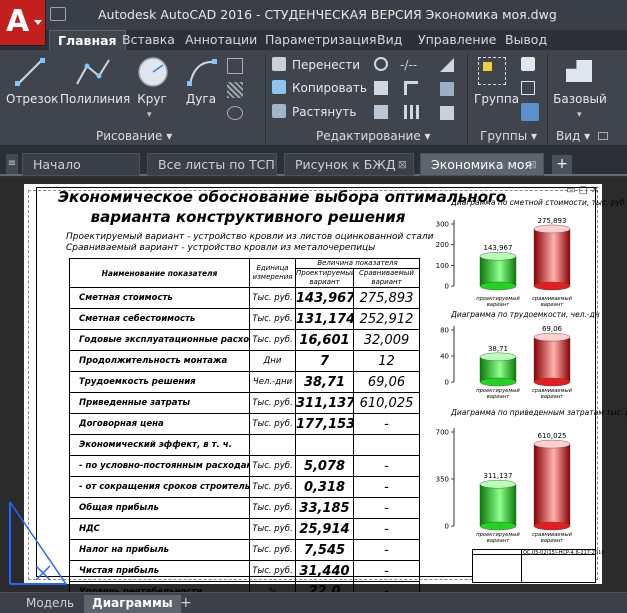 The height and width of the screenshot is (613, 627). What do you see at coordinates (152, 99) in the screenshot?
I see `circle-tool-label: Круг` at bounding box center [152, 99].